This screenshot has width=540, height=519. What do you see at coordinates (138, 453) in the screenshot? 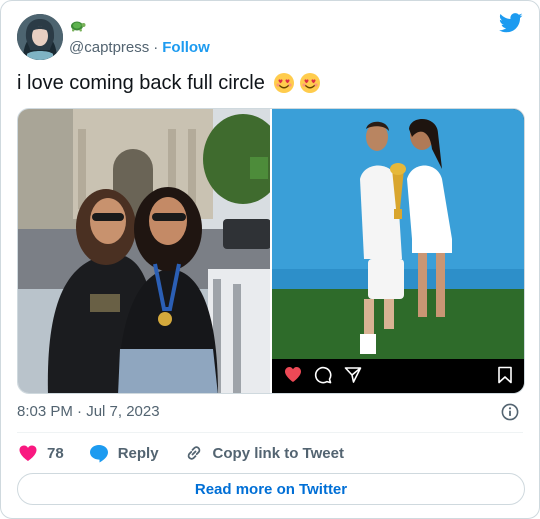
I see `reply-label: Reply` at bounding box center [138, 453].